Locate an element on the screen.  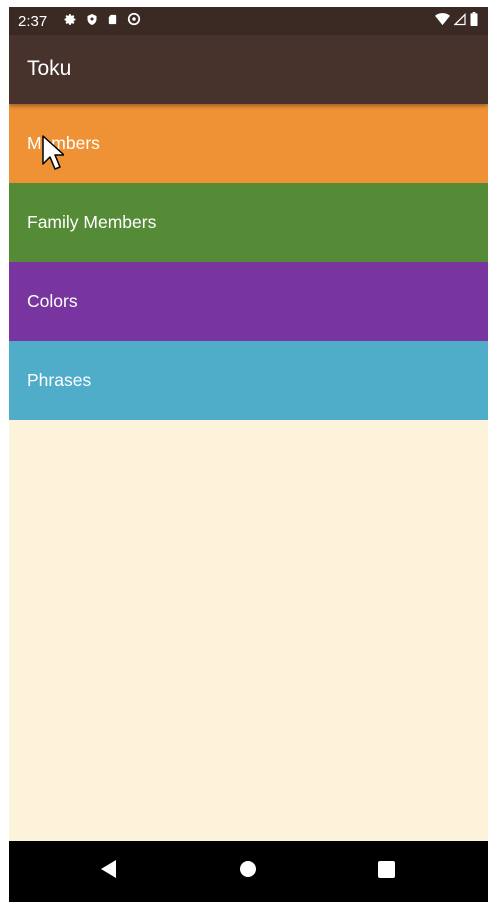
category-item-colors: Colors is located at coordinates (248, 301).